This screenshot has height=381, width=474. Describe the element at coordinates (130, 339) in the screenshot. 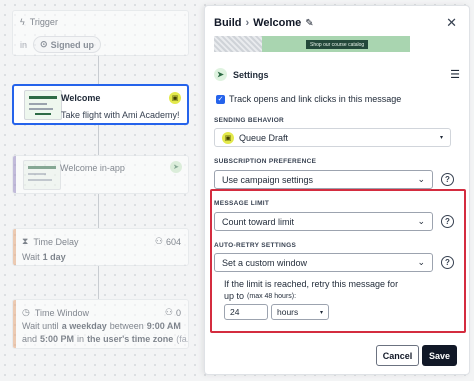

I see `window-text: the user's time zone` at that location.